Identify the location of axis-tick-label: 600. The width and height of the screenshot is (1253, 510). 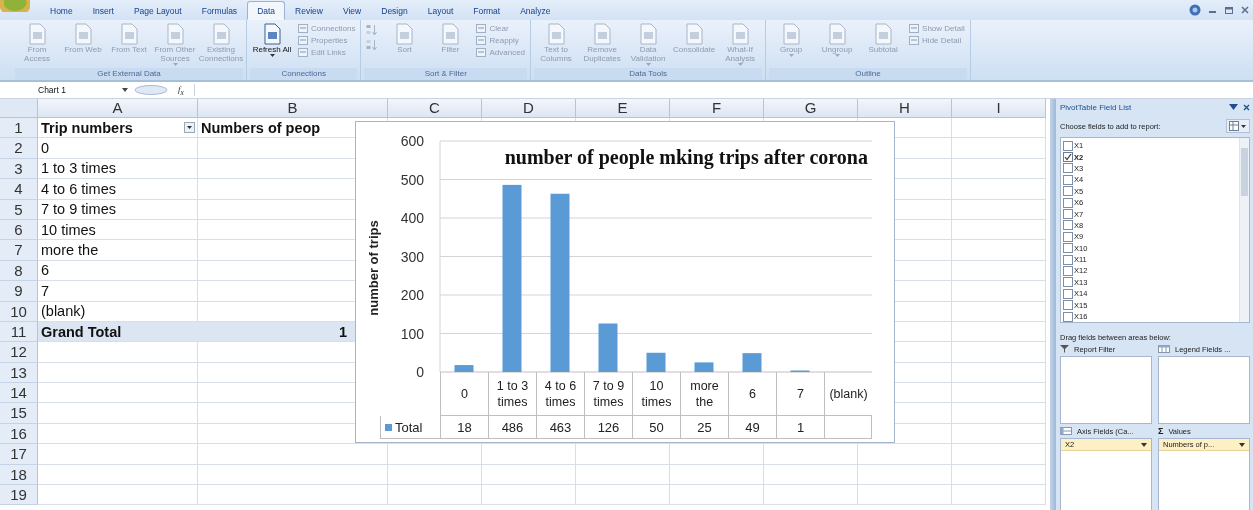
(412, 141).